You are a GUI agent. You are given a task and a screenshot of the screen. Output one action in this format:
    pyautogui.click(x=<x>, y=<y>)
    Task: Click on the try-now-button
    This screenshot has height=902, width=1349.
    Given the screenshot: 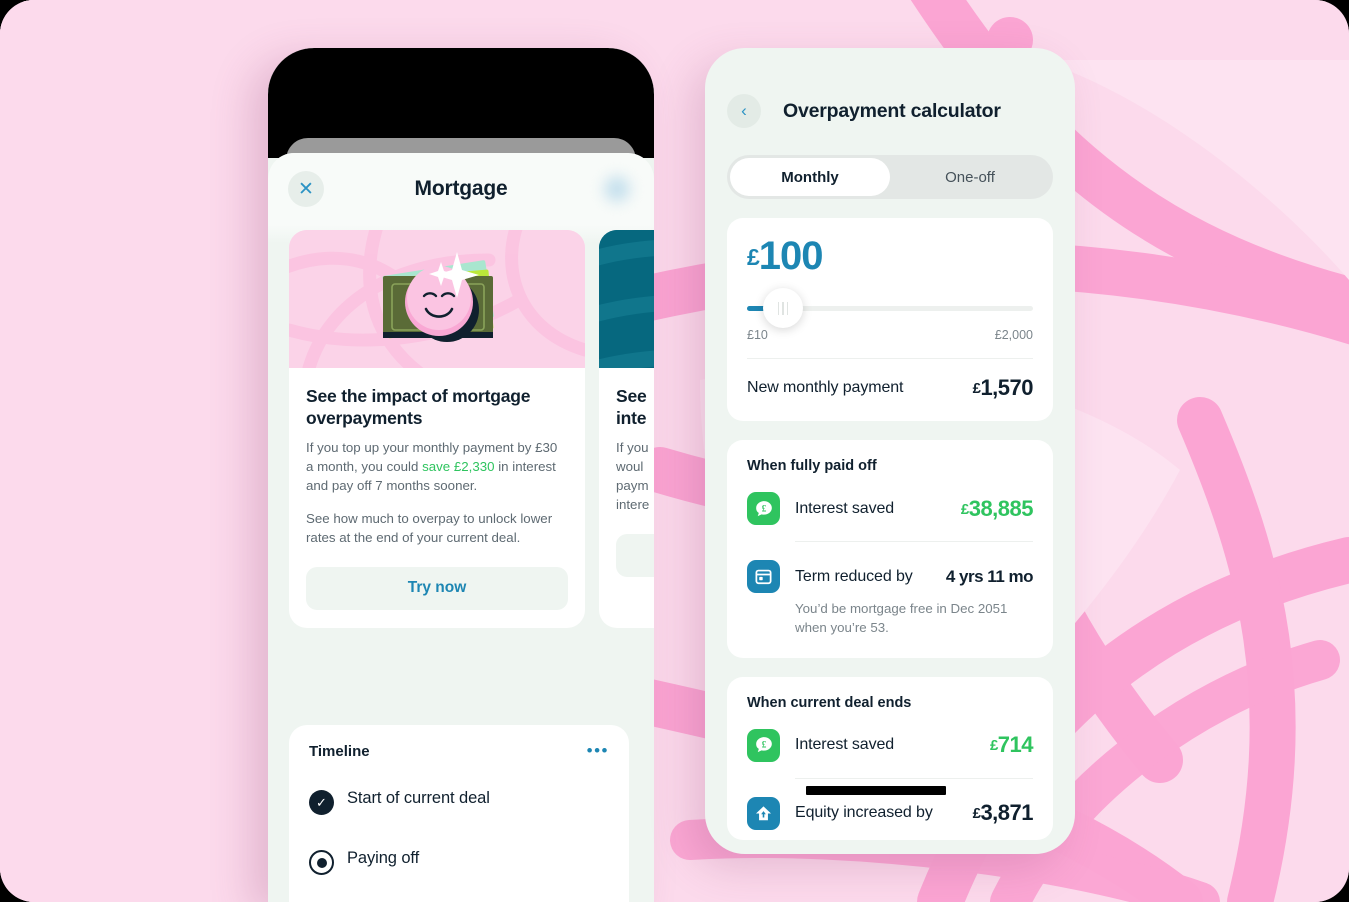 What is the action you would take?
    pyautogui.click(x=635, y=555)
    